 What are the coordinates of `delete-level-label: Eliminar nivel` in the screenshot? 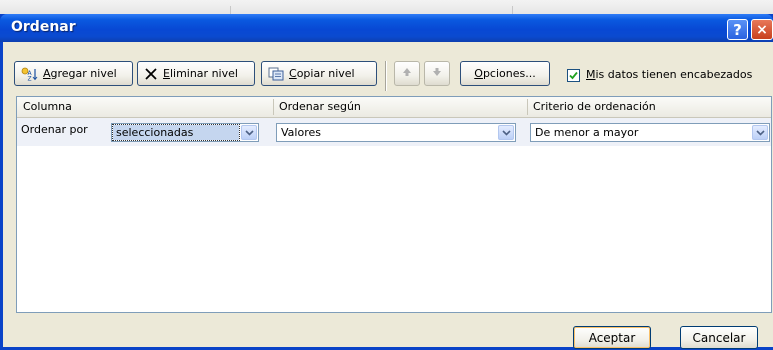 It's located at (200, 73).